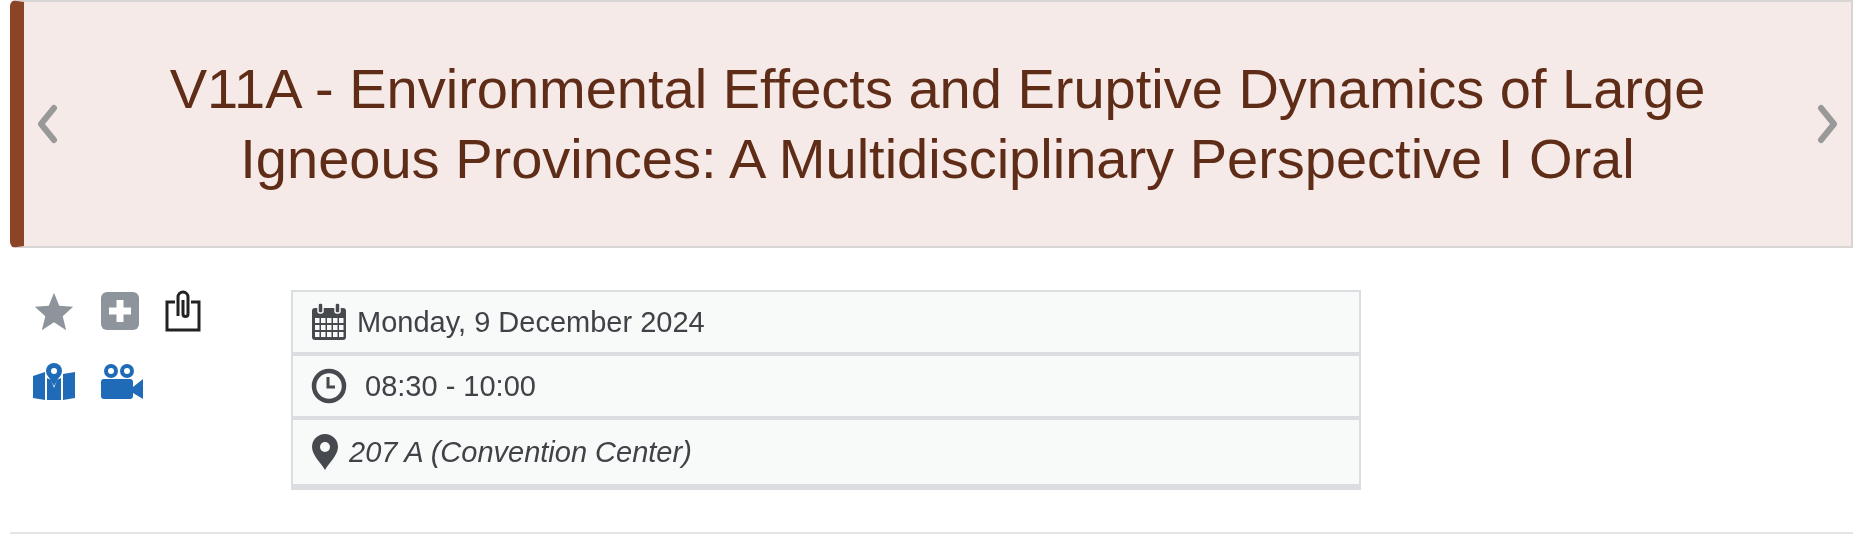  I want to click on add-button, so click(120, 311).